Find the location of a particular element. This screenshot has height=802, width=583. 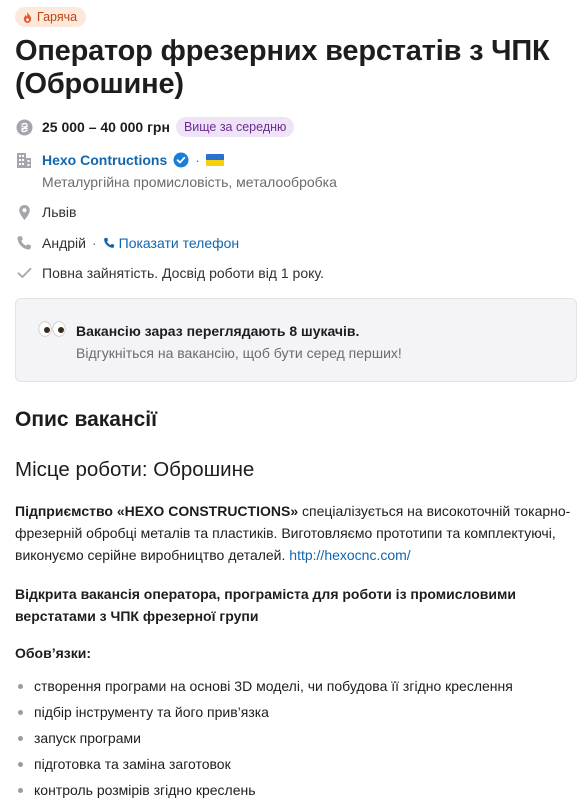

salary-row: 25 000 – 40 000 грн Вище за середню is located at coordinates (155, 127).